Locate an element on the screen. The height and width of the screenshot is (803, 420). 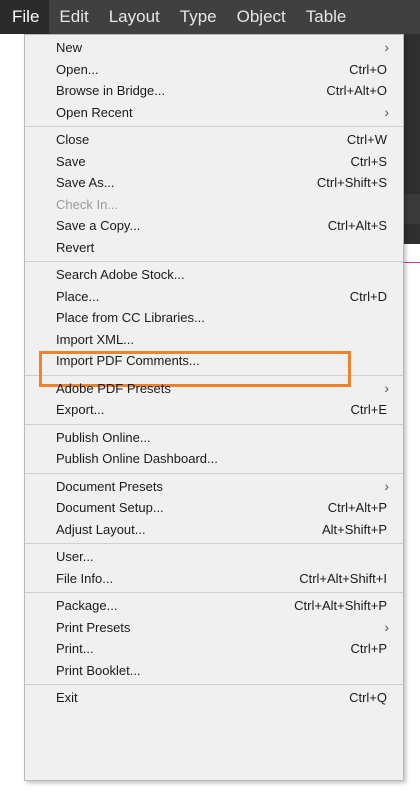
menubar-item-edit: Edit is located at coordinates (73, 17).